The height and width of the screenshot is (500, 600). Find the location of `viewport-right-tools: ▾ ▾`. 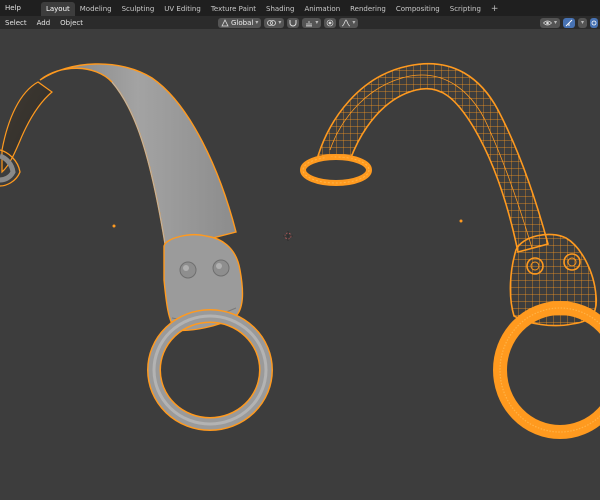

viewport-right-tools: ▾ ▾ is located at coordinates (568, 22).